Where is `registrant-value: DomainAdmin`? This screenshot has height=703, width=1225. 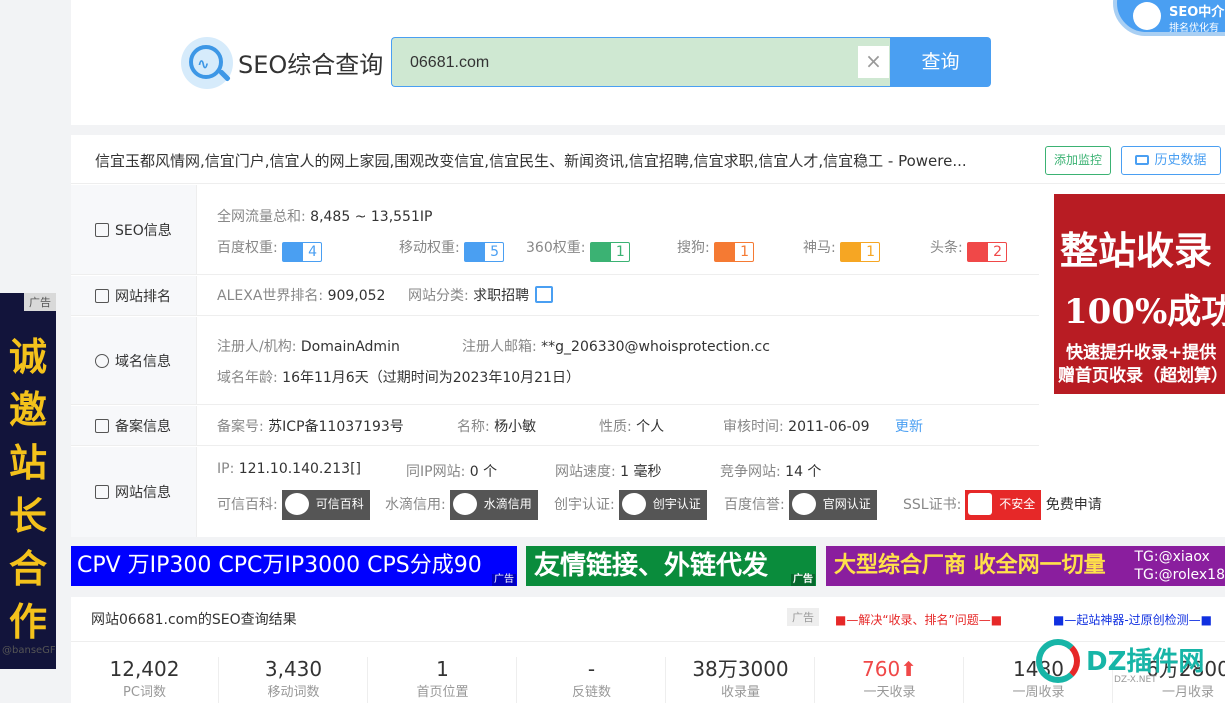
registrant-value: DomainAdmin is located at coordinates (350, 347).